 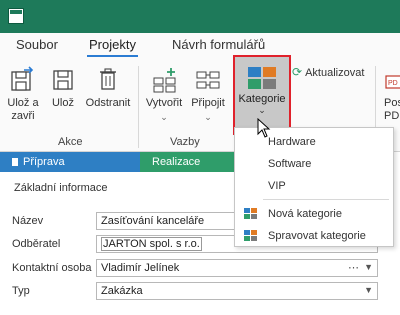 What do you see at coordinates (21, 291) in the screenshot?
I see `field-label: Typ` at bounding box center [21, 291].